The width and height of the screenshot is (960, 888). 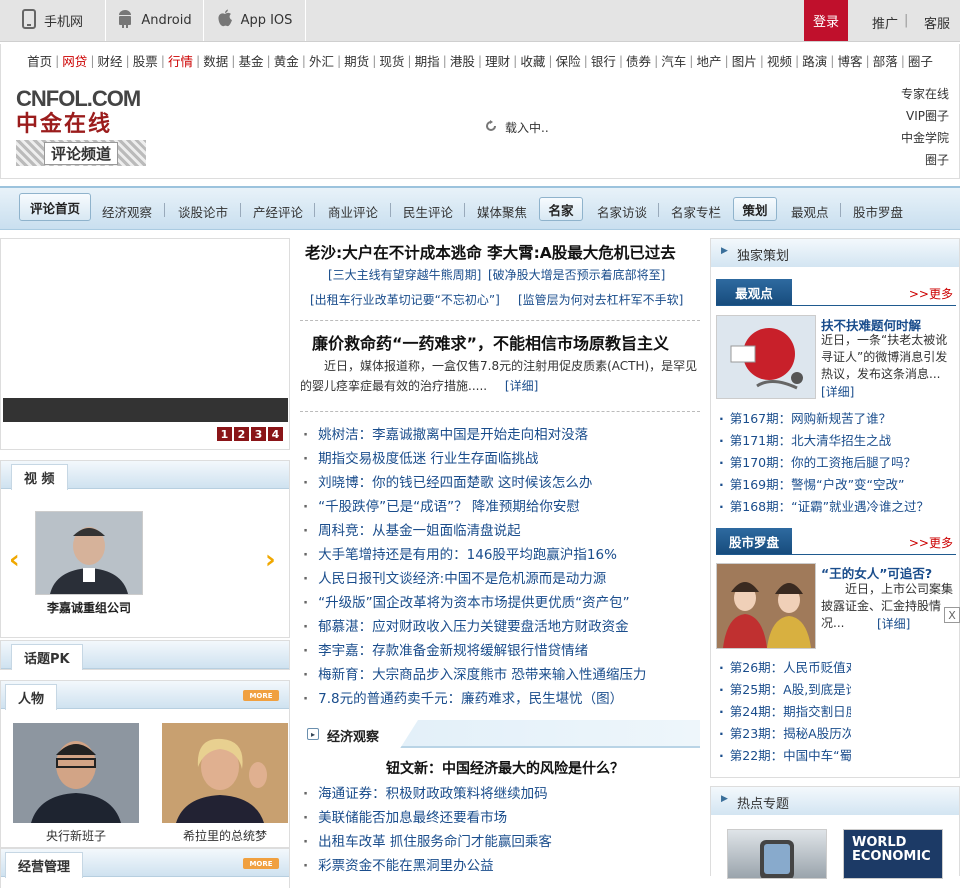 What do you see at coordinates (241, 434) in the screenshot?
I see `slider-page-button: 2` at bounding box center [241, 434].